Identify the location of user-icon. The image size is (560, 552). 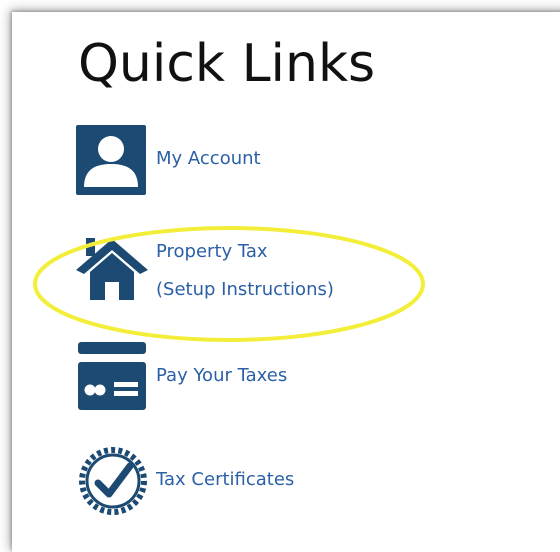
(111, 162).